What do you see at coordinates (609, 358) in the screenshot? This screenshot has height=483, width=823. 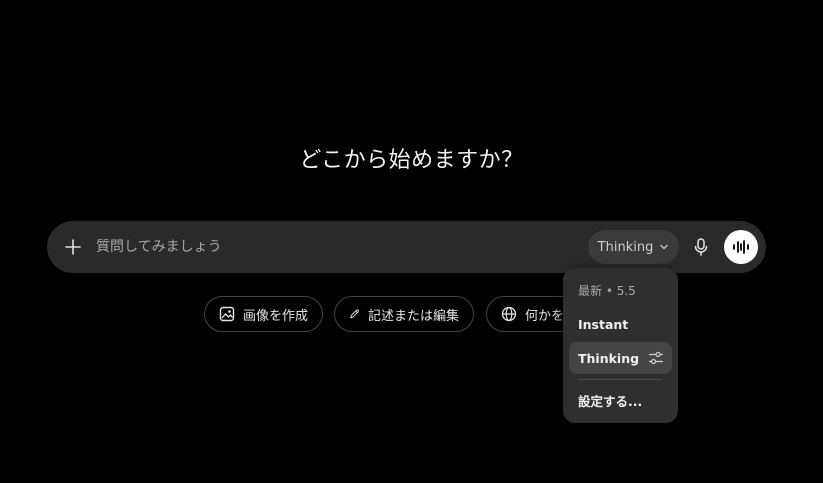 I see `model-option-label: Thinking` at bounding box center [609, 358].